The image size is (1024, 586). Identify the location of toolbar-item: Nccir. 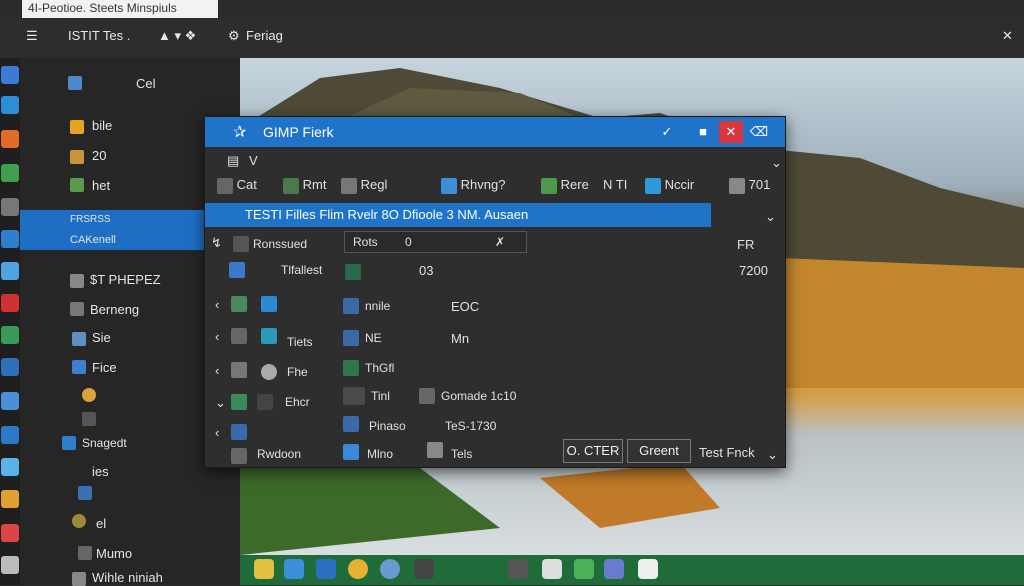
(669, 185).